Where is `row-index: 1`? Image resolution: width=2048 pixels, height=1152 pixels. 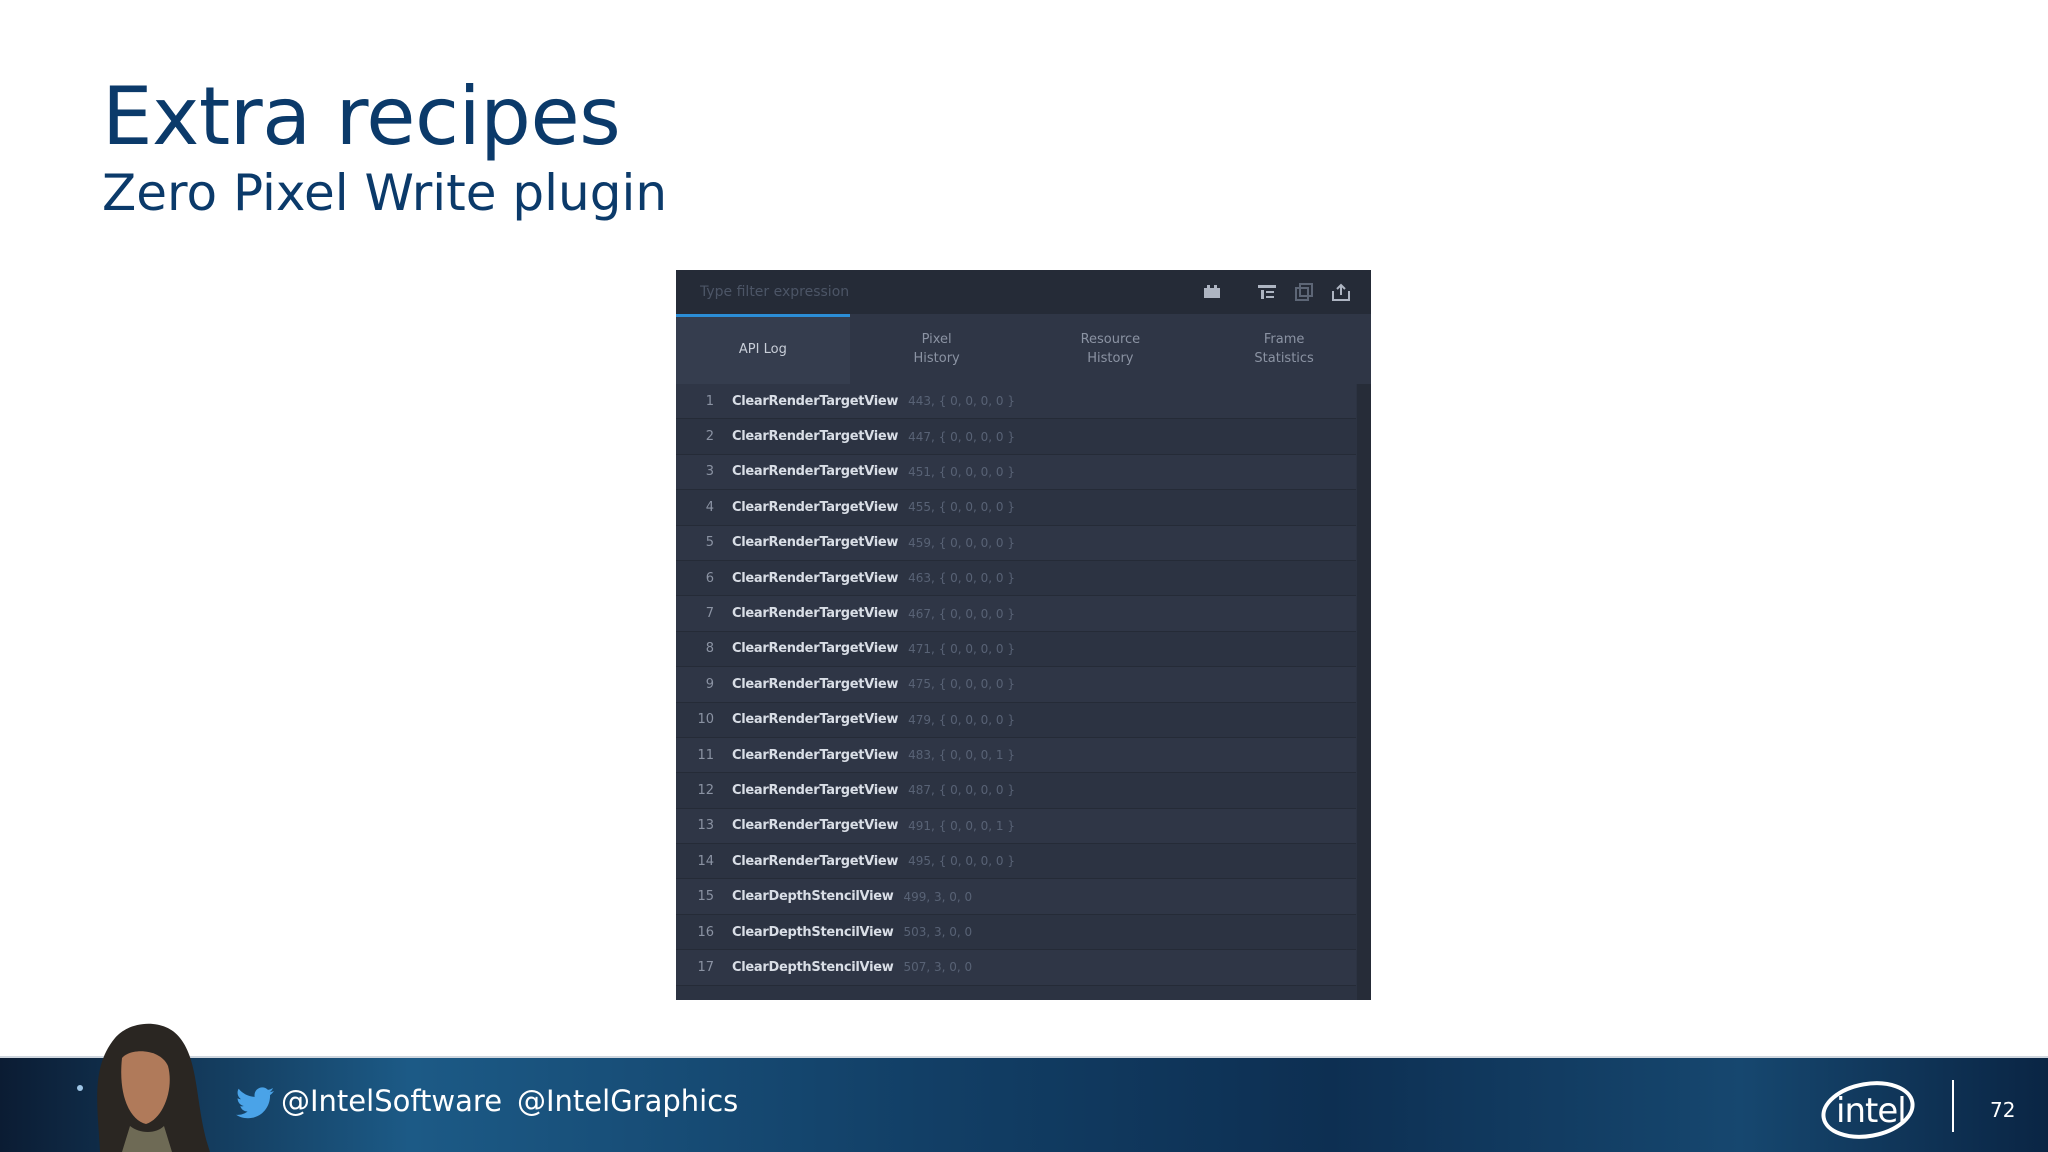
row-index: 1 is located at coordinates (709, 401).